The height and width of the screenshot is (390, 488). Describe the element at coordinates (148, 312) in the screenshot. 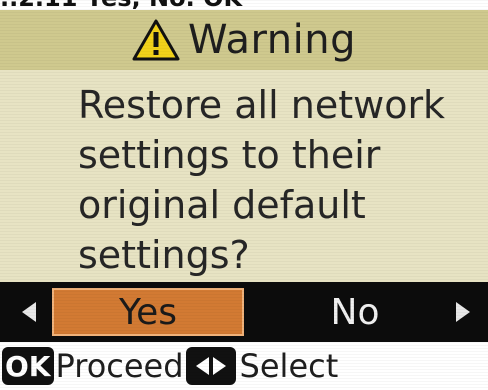

I see `yes-option-button: Yes` at that location.